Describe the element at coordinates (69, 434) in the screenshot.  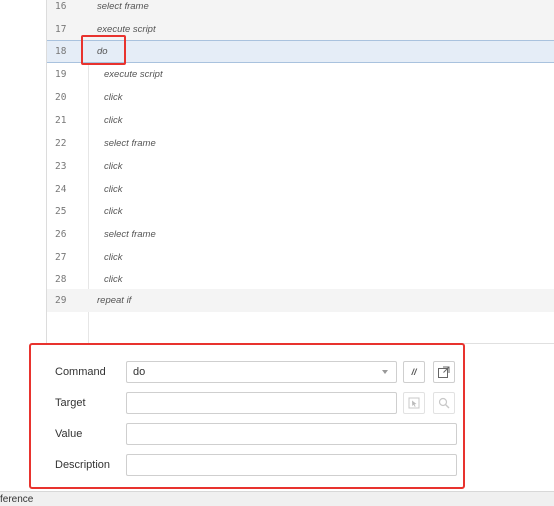
I see `value-label: Value` at that location.